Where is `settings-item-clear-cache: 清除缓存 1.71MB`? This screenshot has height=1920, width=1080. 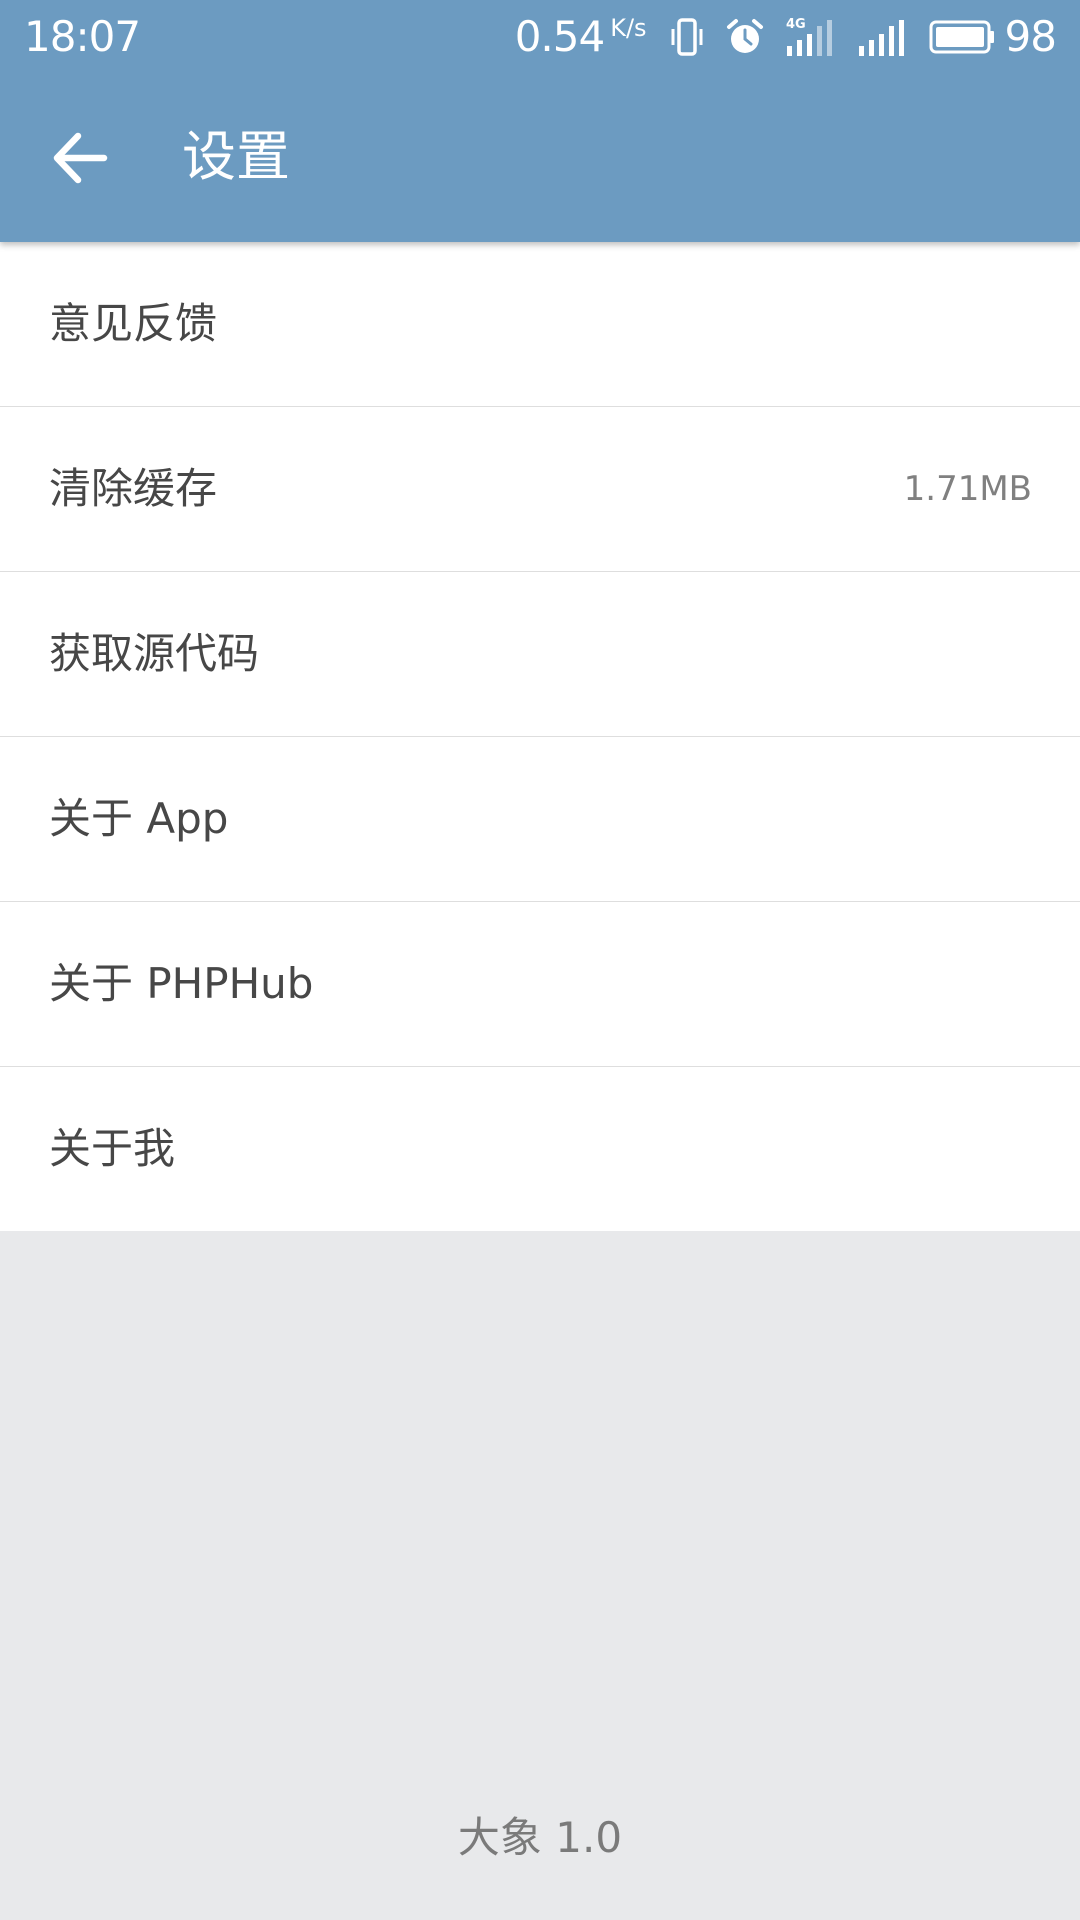
settings-item-clear-cache: 清除缓存 1.71MB is located at coordinates (540, 489).